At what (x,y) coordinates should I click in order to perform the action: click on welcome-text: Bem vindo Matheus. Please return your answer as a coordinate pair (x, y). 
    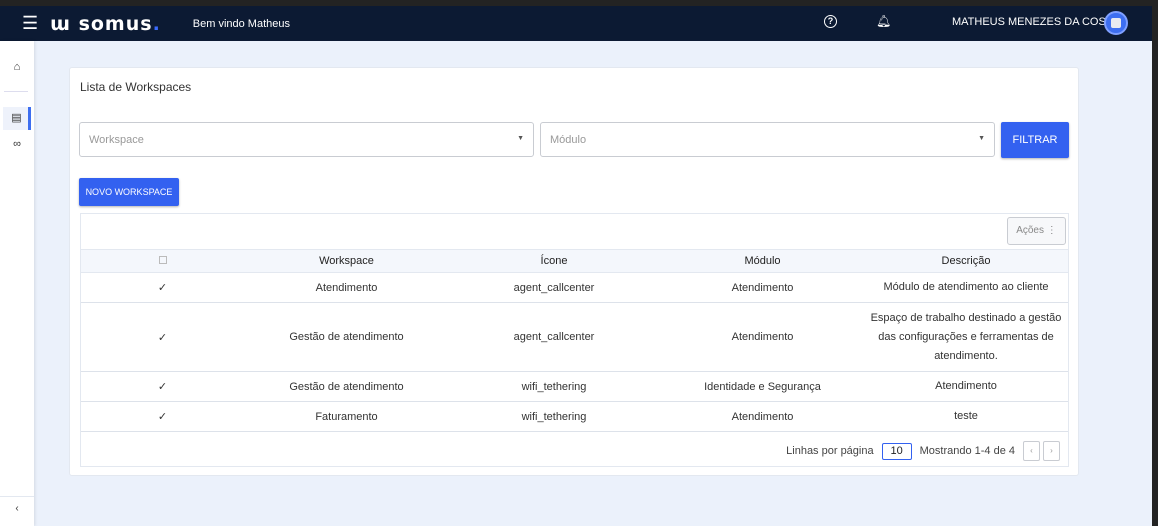
    Looking at the image, I should click on (241, 23).